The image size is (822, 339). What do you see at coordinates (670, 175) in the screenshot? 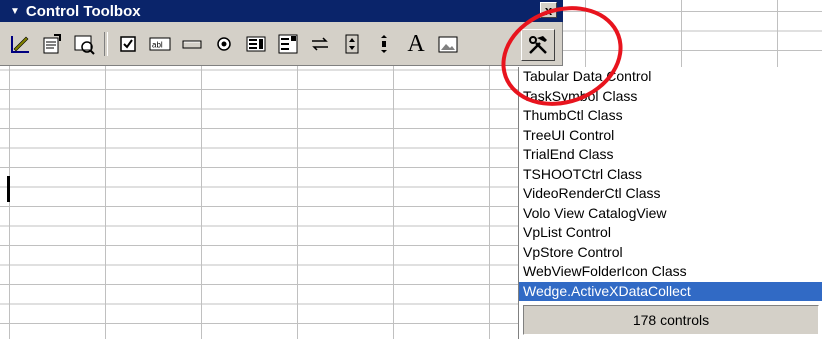
I see `list-item: TSHOOTCtrl Class` at bounding box center [670, 175].